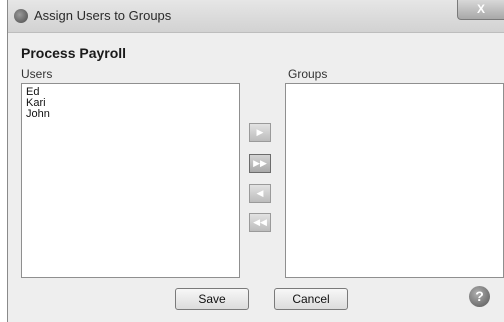 This screenshot has height=322, width=504. Describe the element at coordinates (479, 296) in the screenshot. I see `help-icon: ?` at that location.